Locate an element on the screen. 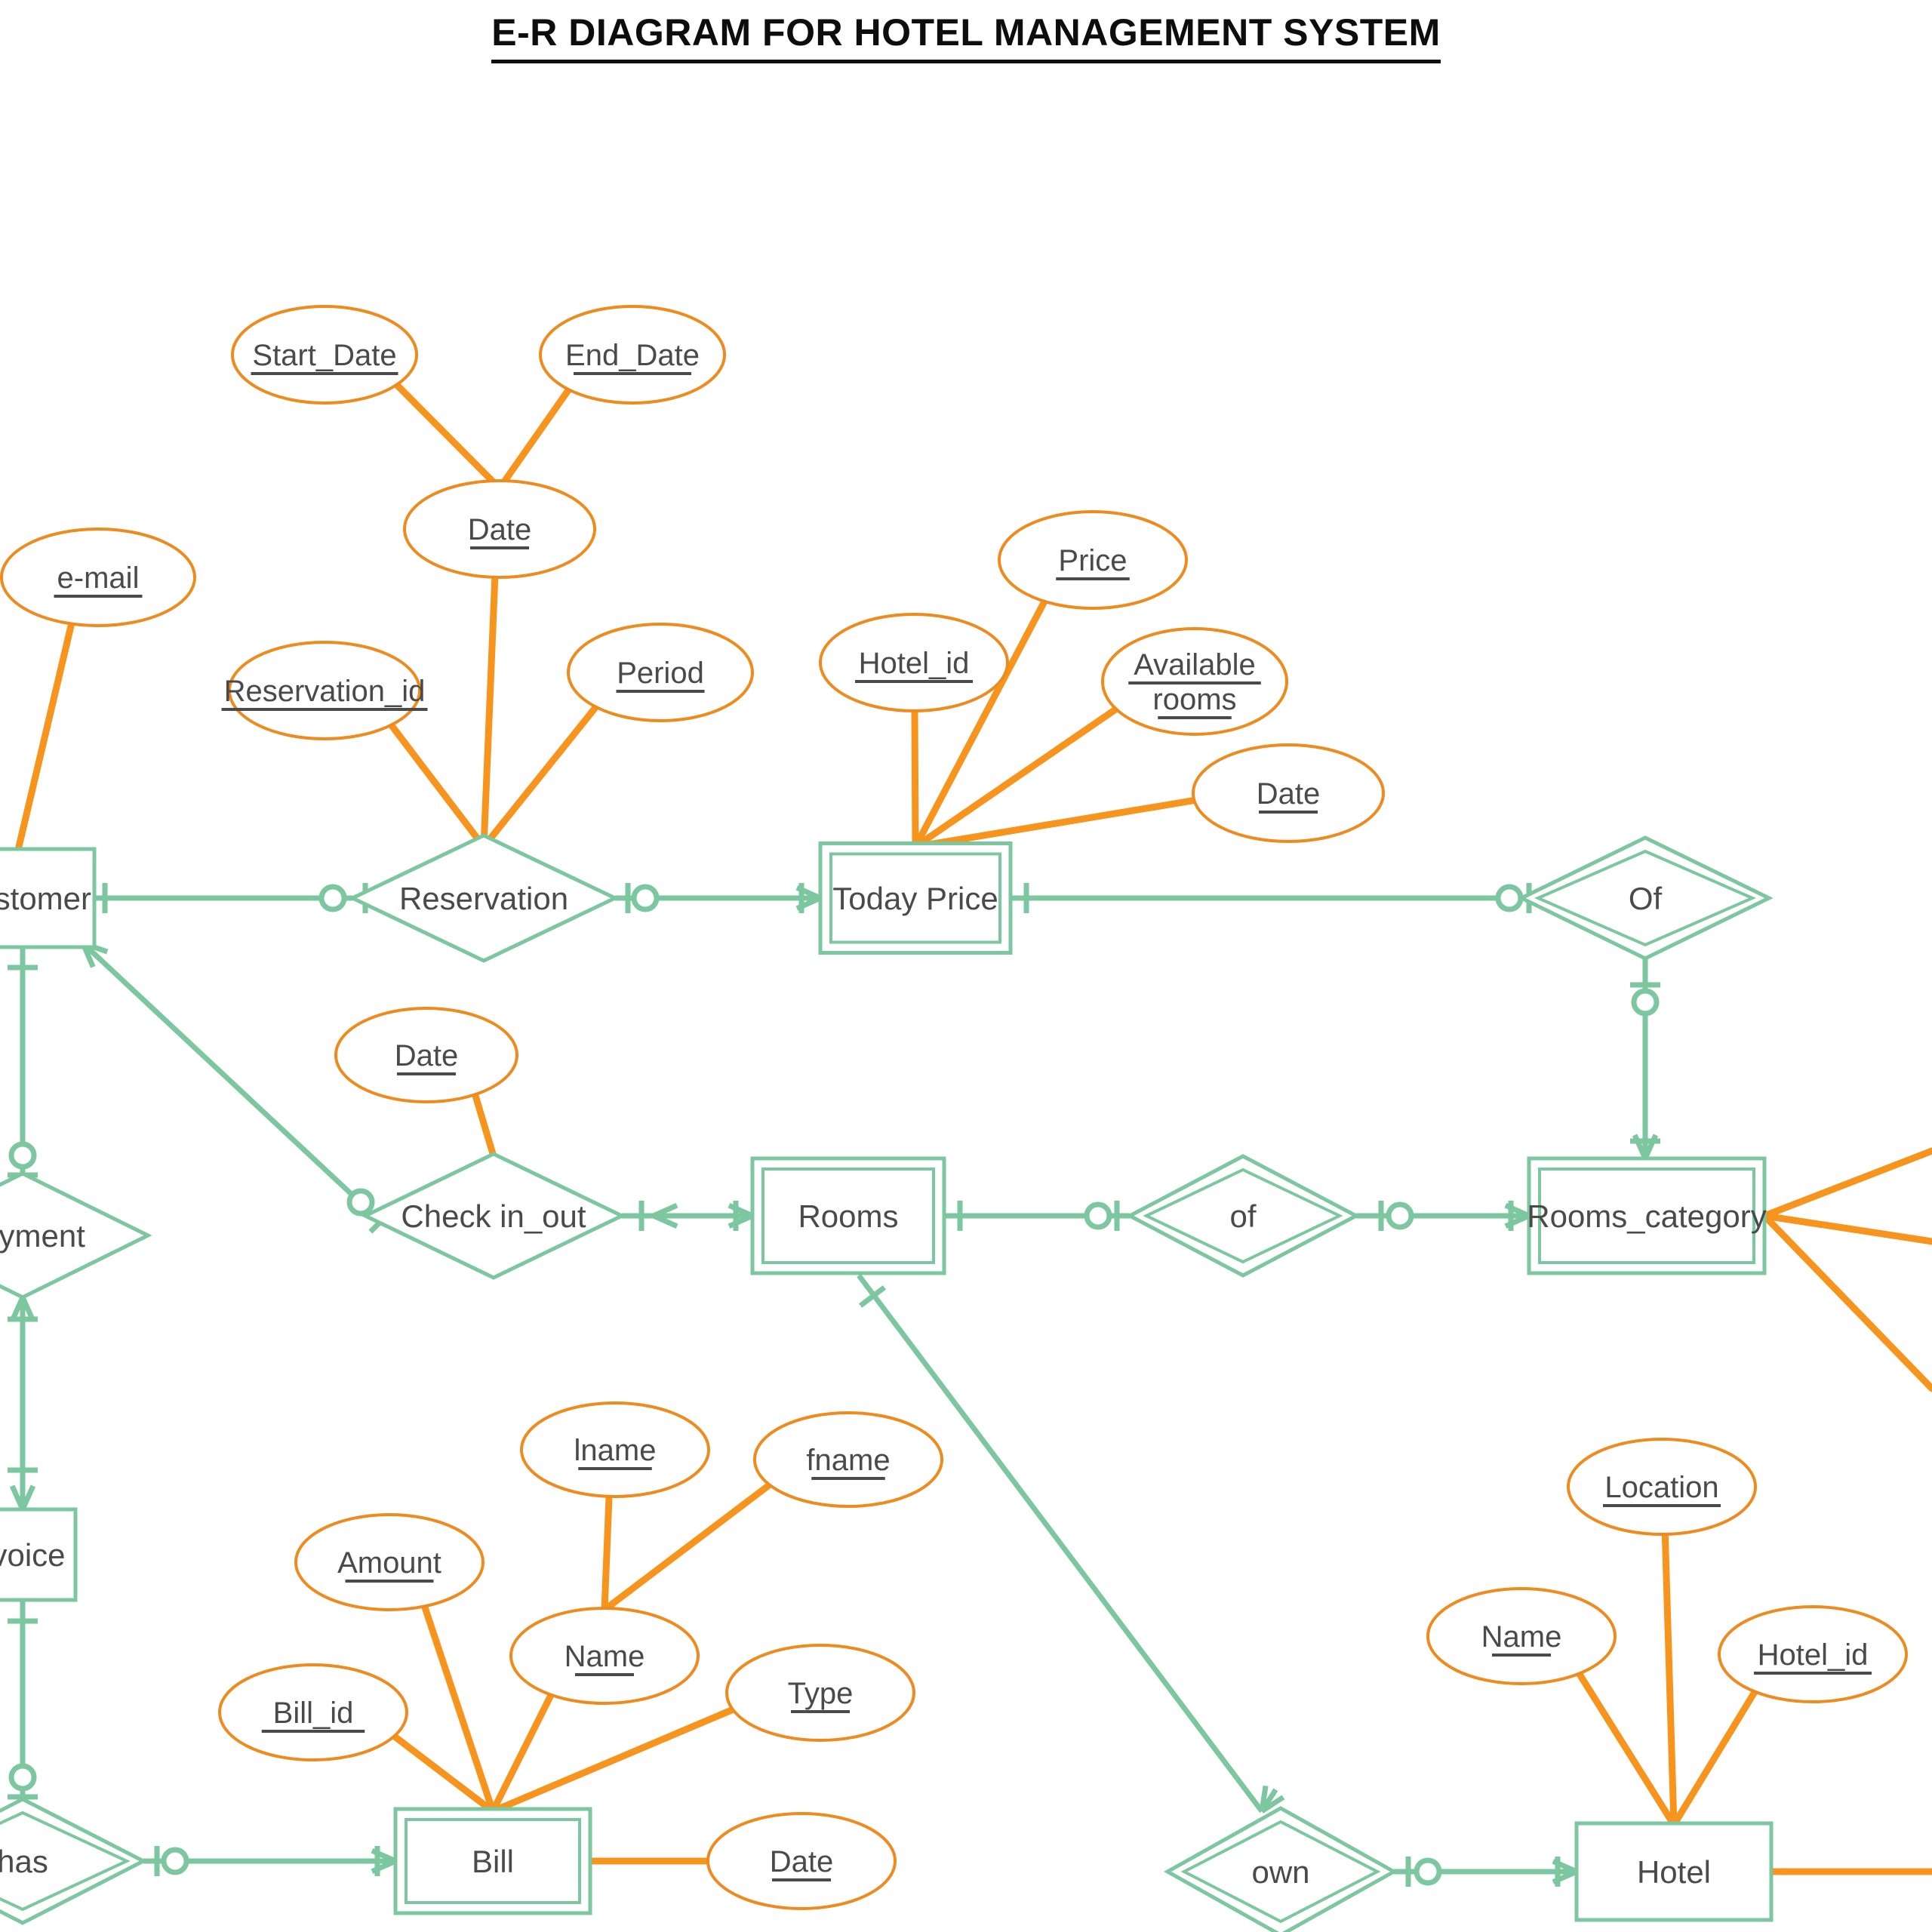  attribute-label: Amount is located at coordinates (389, 1563).